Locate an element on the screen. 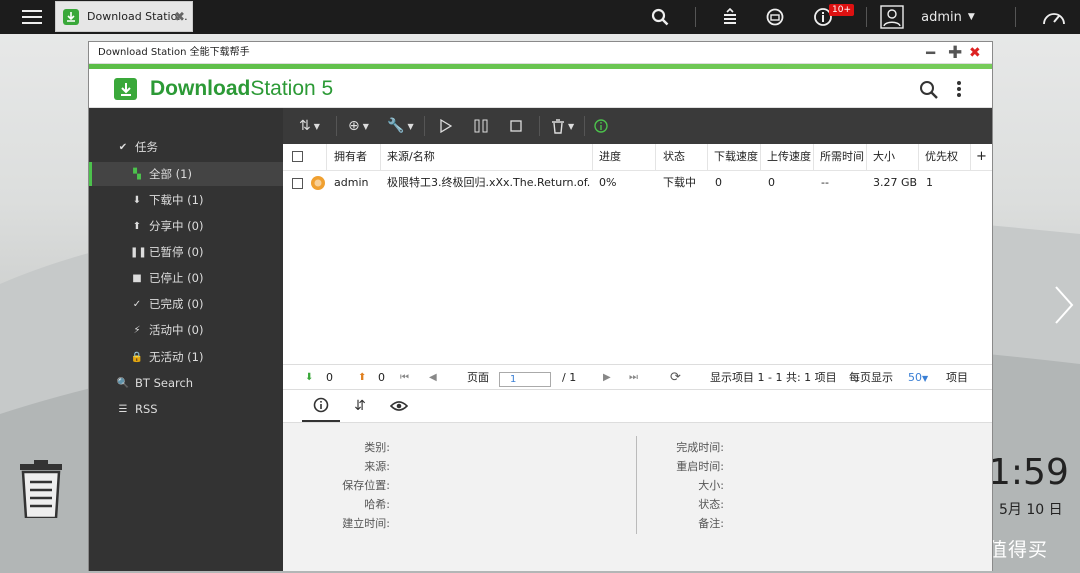 This screenshot has width=1080, height=573. search-button is located at coordinates (660, 17).